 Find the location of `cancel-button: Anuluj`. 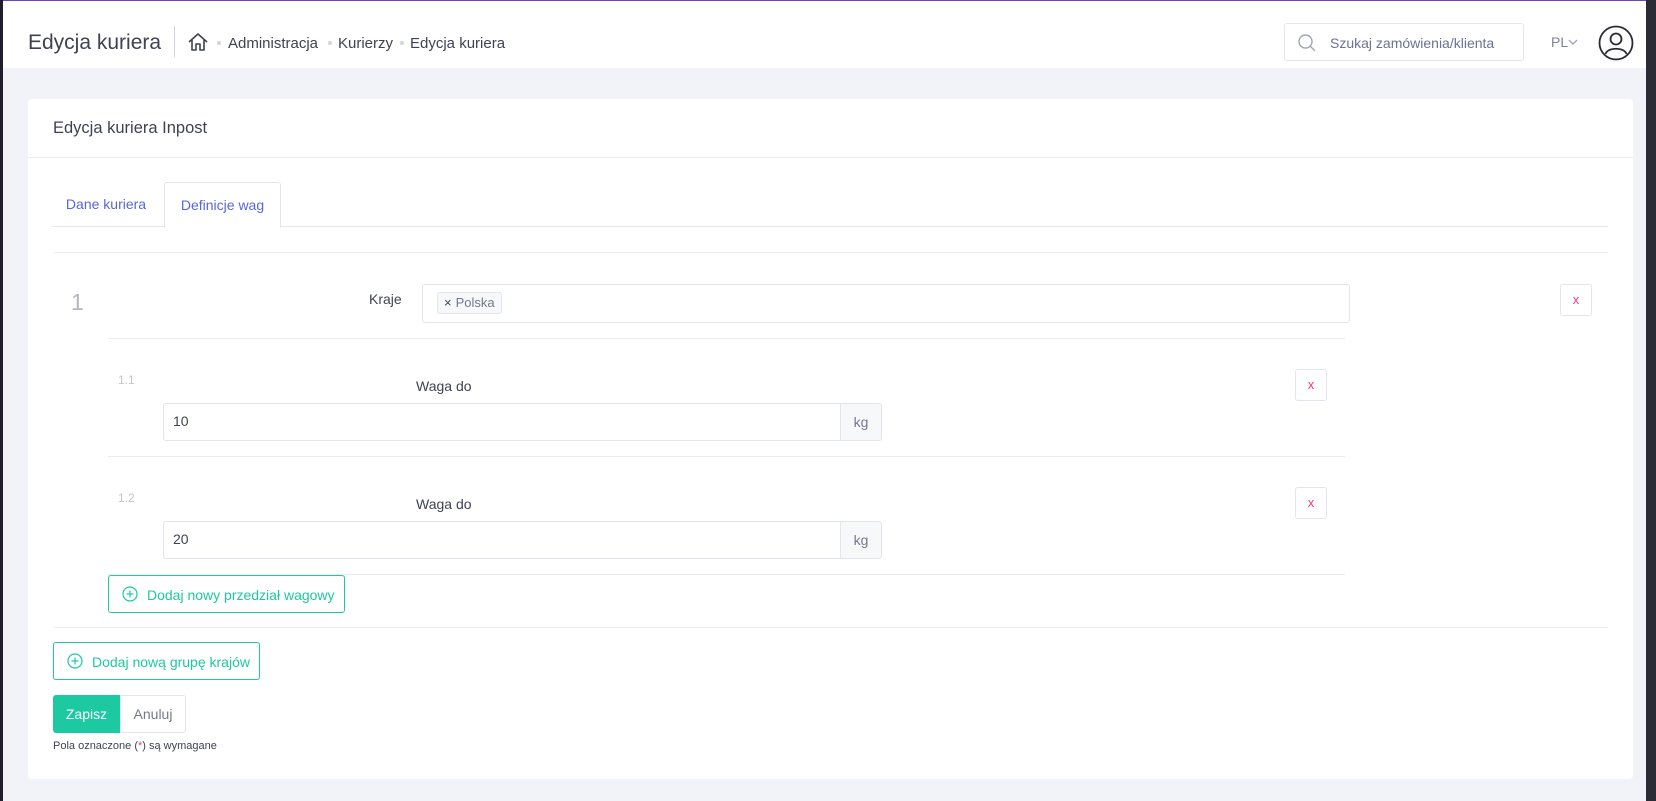

cancel-button: Anuluj is located at coordinates (153, 714).